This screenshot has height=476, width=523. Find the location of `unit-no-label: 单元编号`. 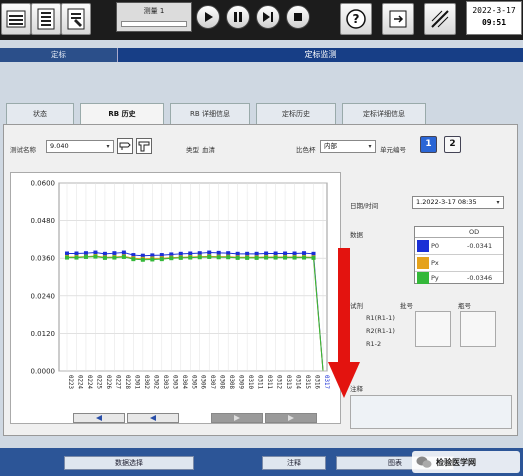

unit-no-label: 单元编号 is located at coordinates (393, 150).